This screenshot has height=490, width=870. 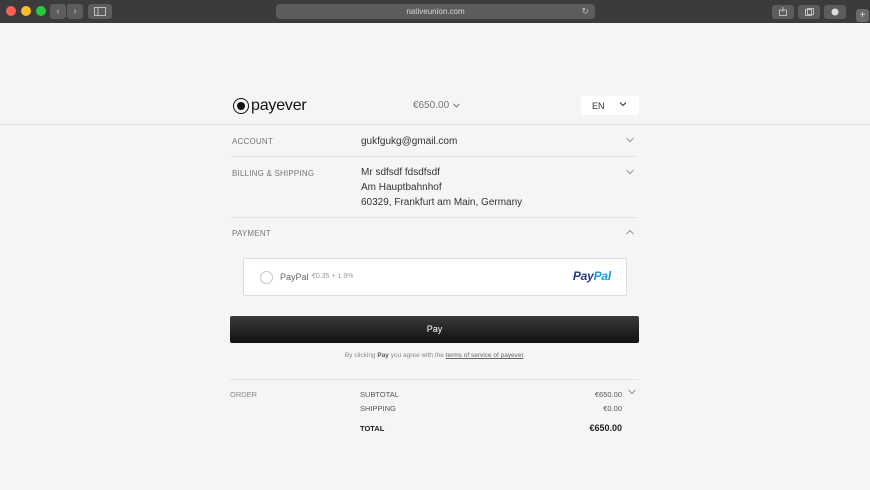 I want to click on subtotal-value: €650.00, so click(x=608, y=394).